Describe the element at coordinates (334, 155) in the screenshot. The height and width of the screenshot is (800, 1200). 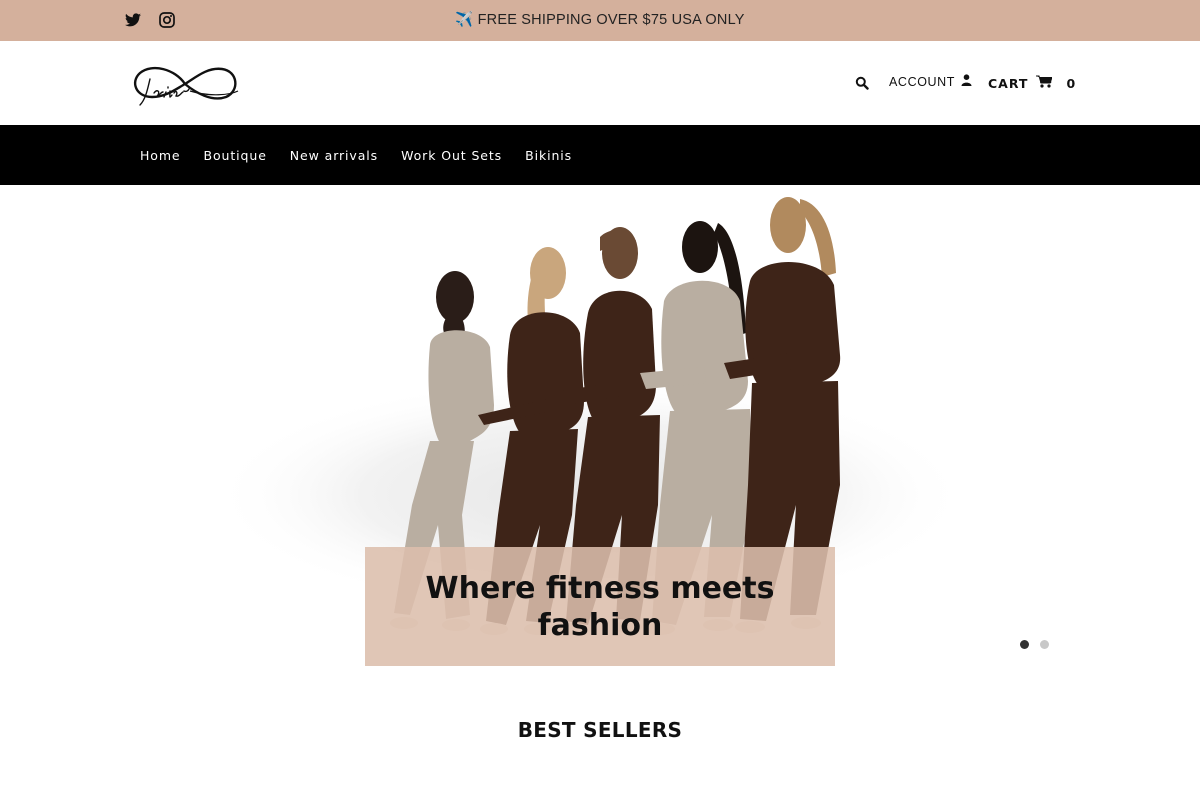
I see `nav-item-new-arrivals: New arrivals` at that location.